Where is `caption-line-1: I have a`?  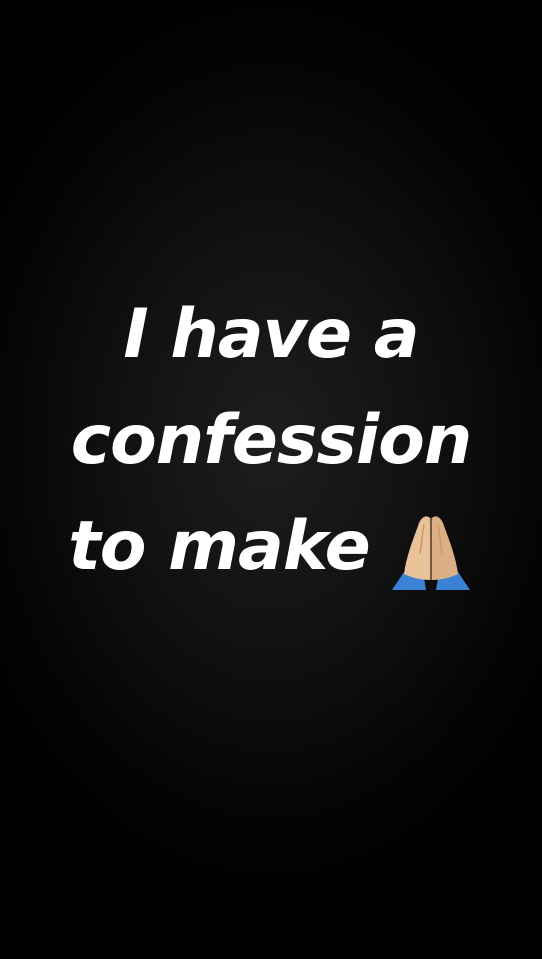 caption-line-1: I have a is located at coordinates (271, 334).